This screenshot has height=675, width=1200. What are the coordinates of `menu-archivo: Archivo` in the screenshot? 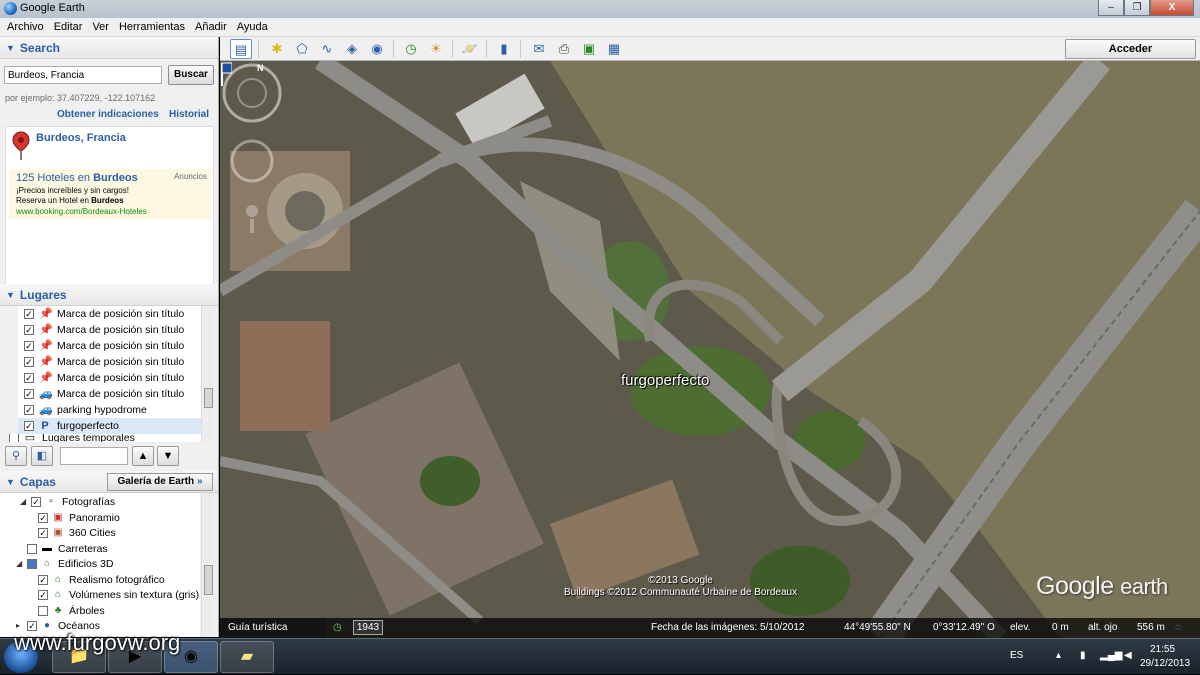 It's located at (25, 27).